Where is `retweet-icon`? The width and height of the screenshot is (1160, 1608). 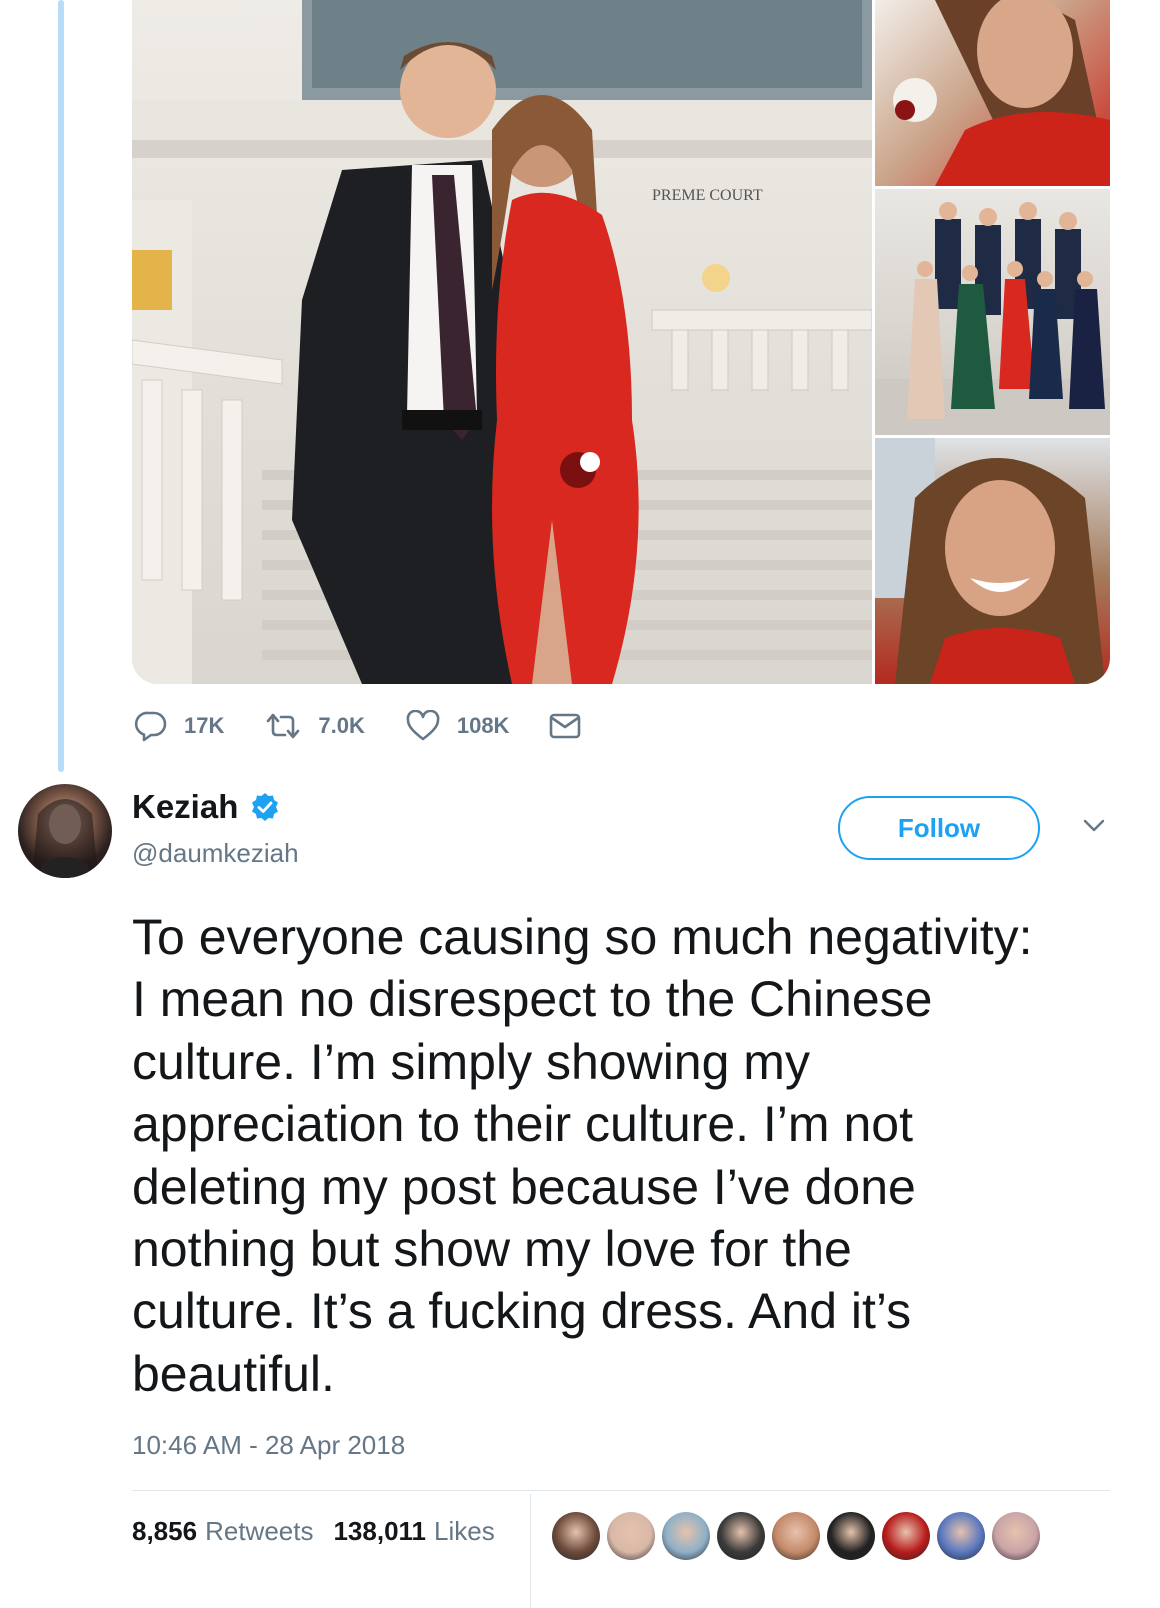 retweet-icon is located at coordinates (283, 726).